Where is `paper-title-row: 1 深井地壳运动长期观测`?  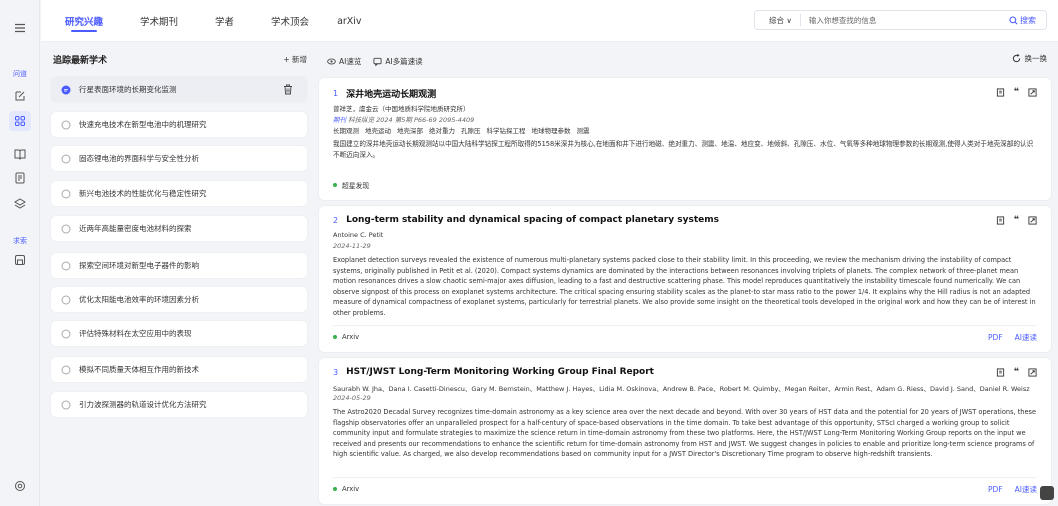 paper-title-row: 1 深井地壳运动长期观测 is located at coordinates (384, 93).